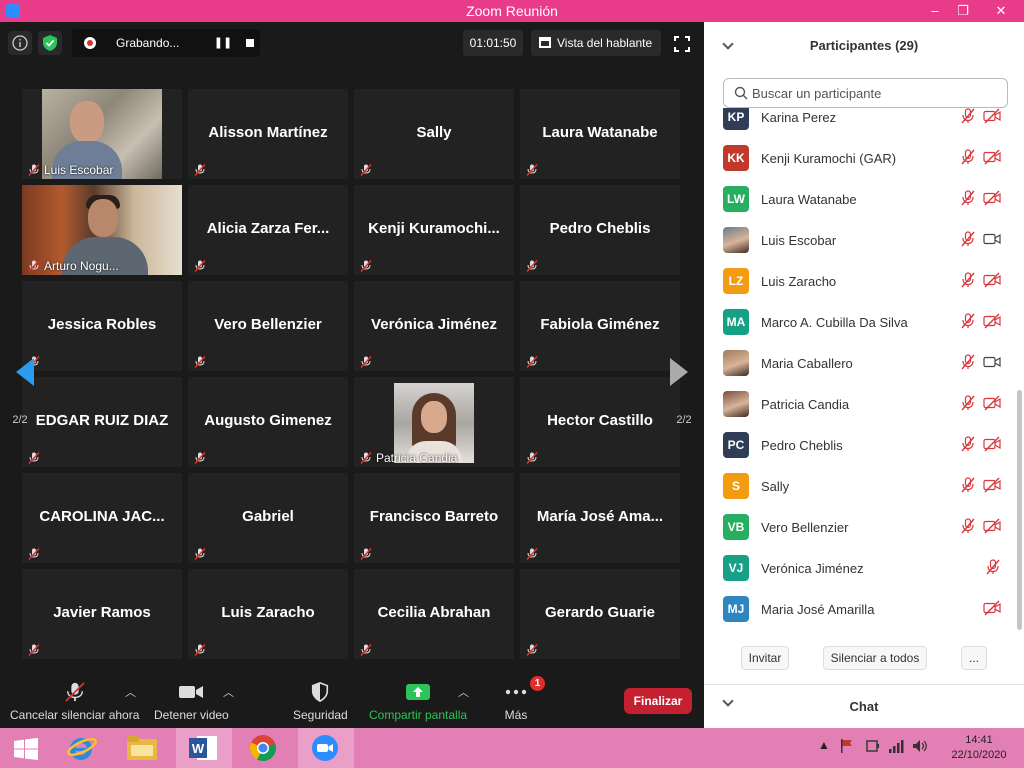  Describe the element at coordinates (859, 239) in the screenshot. I see `participant-row: Luis Escobar` at that location.